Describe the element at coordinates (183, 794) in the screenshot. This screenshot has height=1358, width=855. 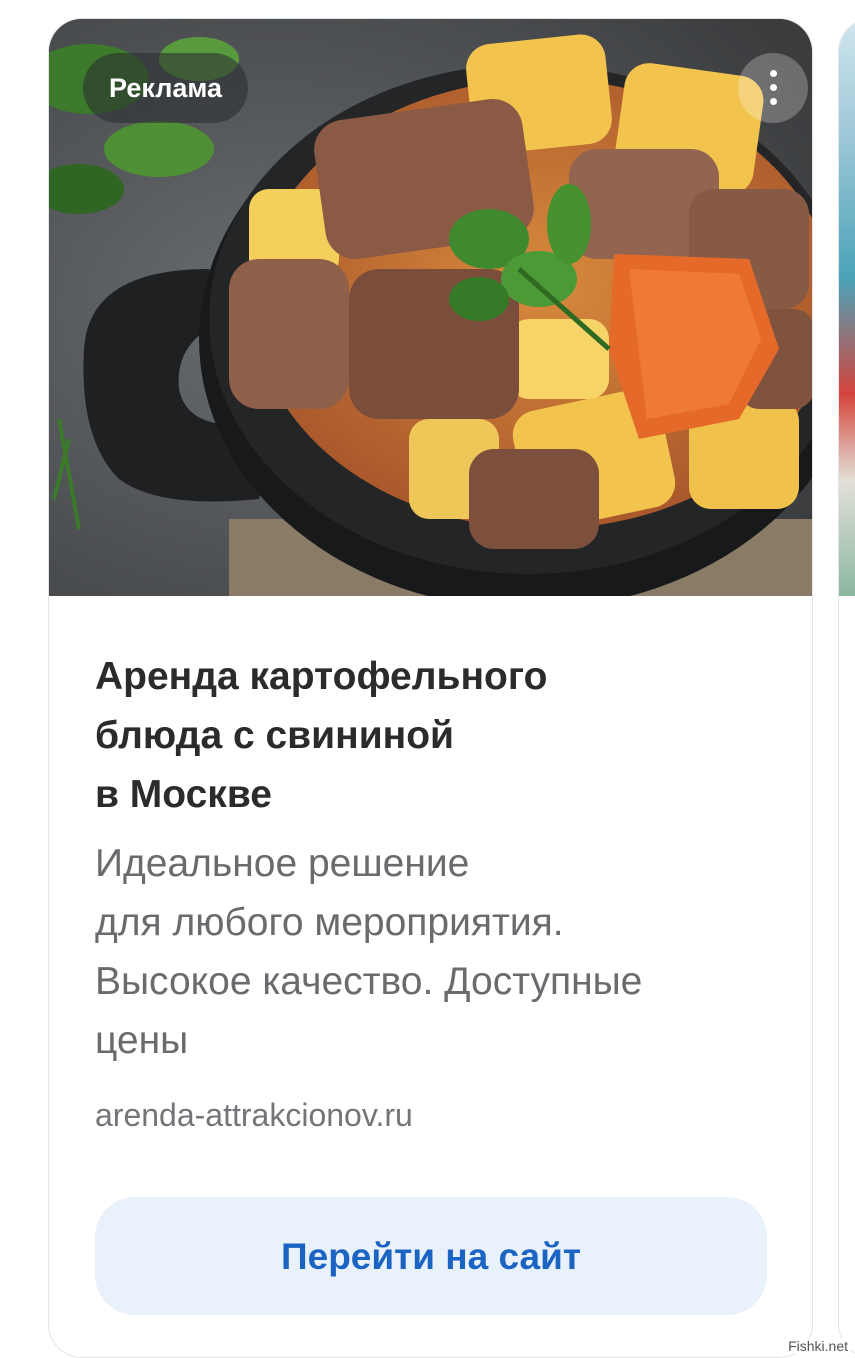
I see `ad-title-line: в Москве` at that location.